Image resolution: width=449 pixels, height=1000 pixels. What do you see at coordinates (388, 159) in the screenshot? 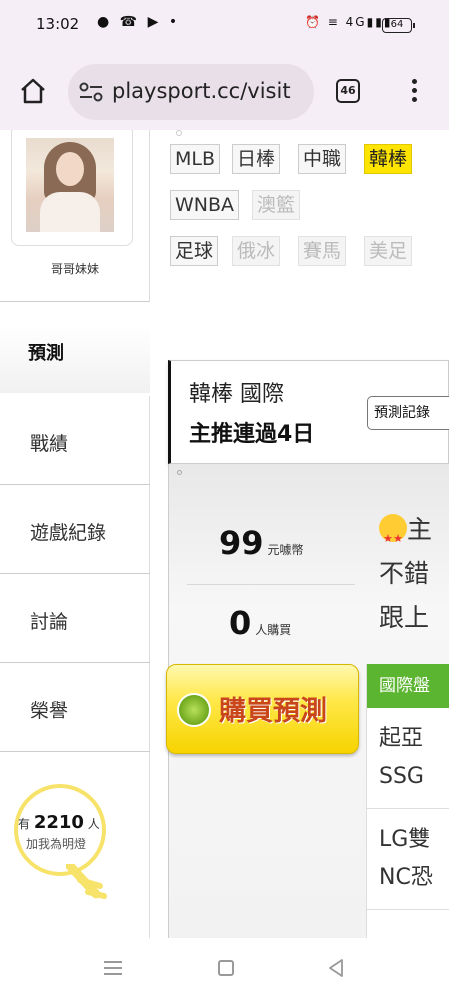
I see `tag-kbo: 韓棒` at bounding box center [388, 159].